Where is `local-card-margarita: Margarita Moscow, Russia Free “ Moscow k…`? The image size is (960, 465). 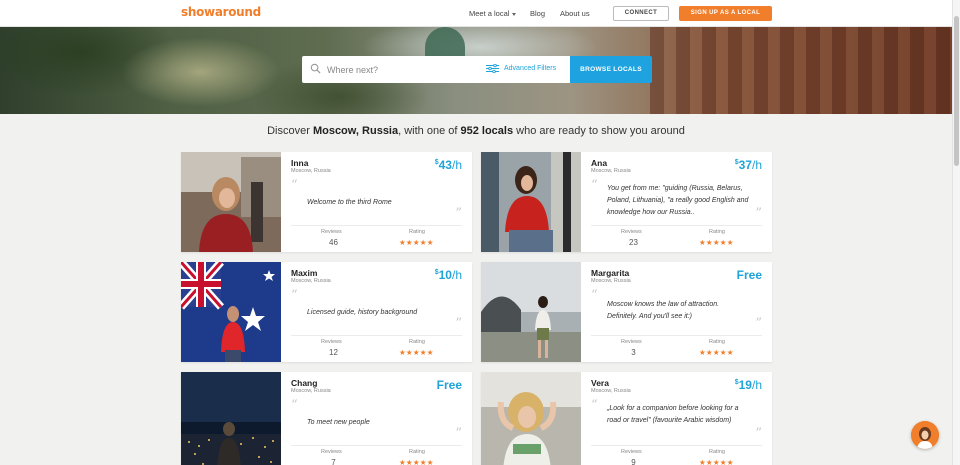 local-card-margarita: Margarita Moscow, Russia Free “ Moscow k… is located at coordinates (626, 312).